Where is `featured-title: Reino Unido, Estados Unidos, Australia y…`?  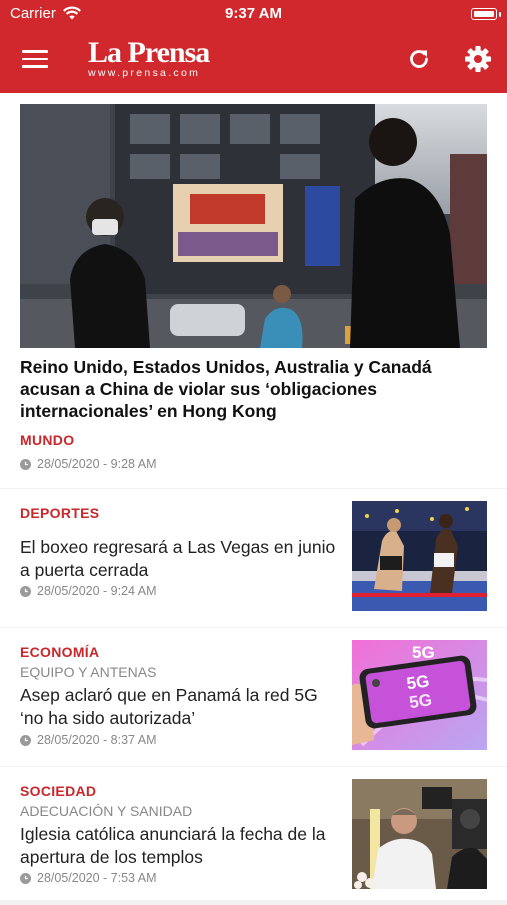
featured-title: Reino Unido, Estados Unidos, Australia y… is located at coordinates (252, 389).